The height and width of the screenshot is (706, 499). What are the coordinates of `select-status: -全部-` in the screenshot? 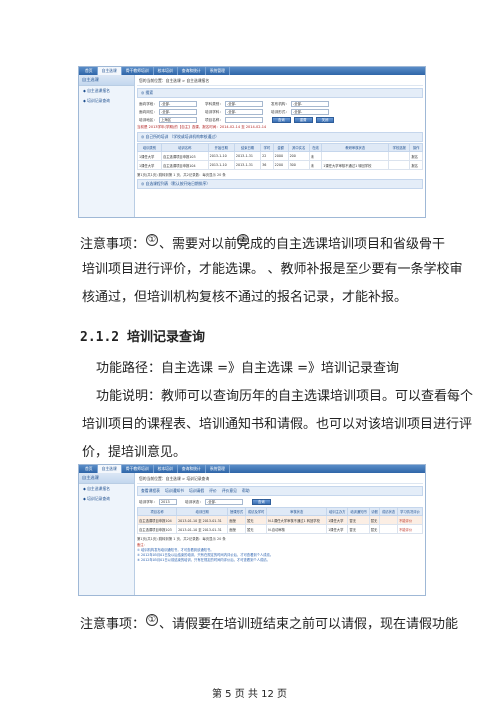 It's located at (224, 502).